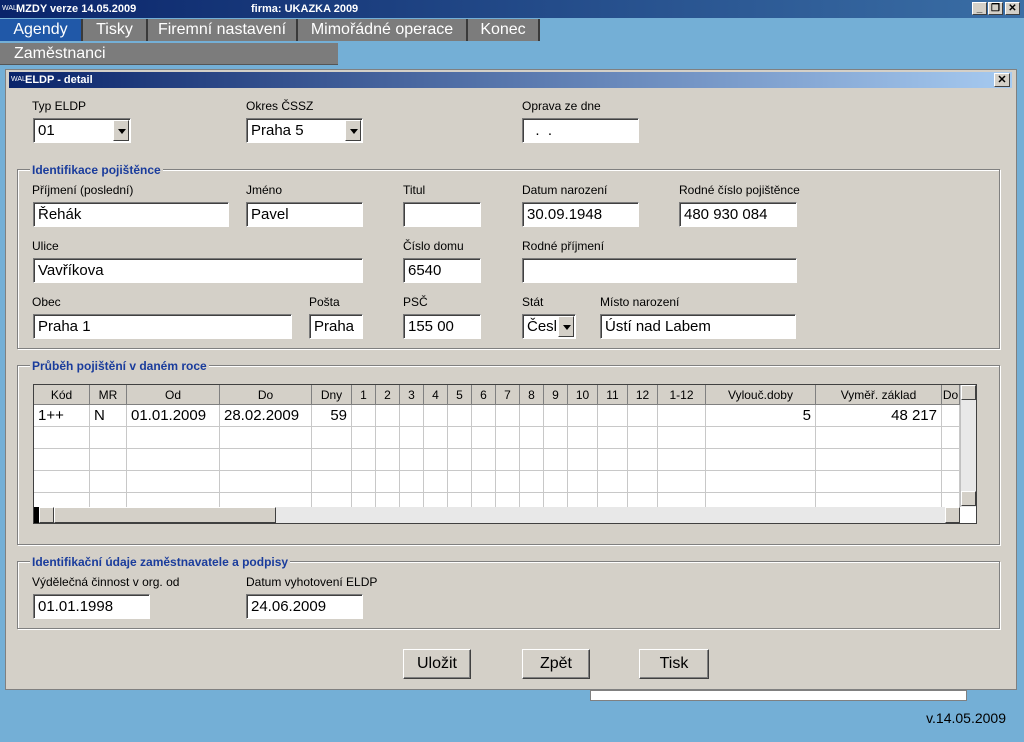 The image size is (1024, 742). What do you see at coordinates (698, 326) in the screenshot?
I see `misto-narozeni-input: Ústí nad Labem` at bounding box center [698, 326].